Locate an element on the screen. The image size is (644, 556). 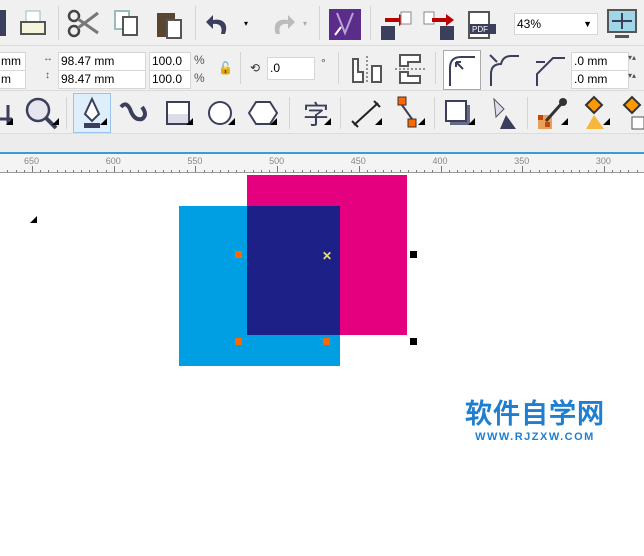
redo-icon is located at coordinates (282, 24).